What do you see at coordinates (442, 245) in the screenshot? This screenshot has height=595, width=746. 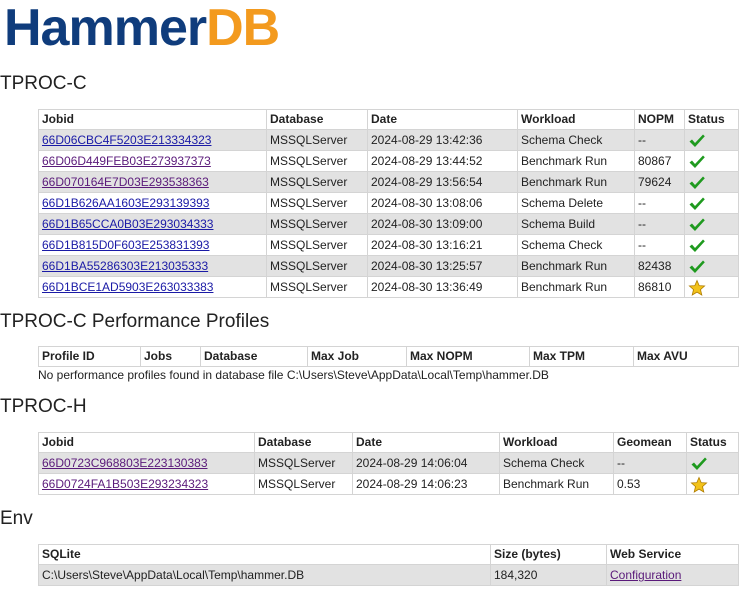 I see `date-cell: 2024-08-30 13:16:21` at bounding box center [442, 245].